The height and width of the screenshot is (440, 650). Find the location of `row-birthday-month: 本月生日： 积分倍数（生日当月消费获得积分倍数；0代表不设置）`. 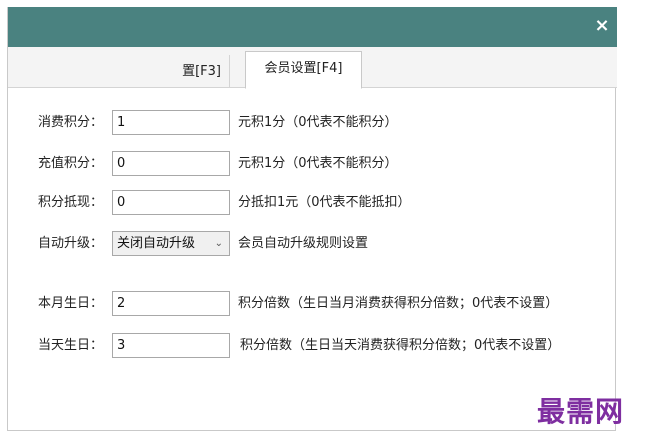

row-birthday-month: 本月生日： 积分倍数（生日当月消费获得积分倍数；0代表不设置） is located at coordinates (312, 304).